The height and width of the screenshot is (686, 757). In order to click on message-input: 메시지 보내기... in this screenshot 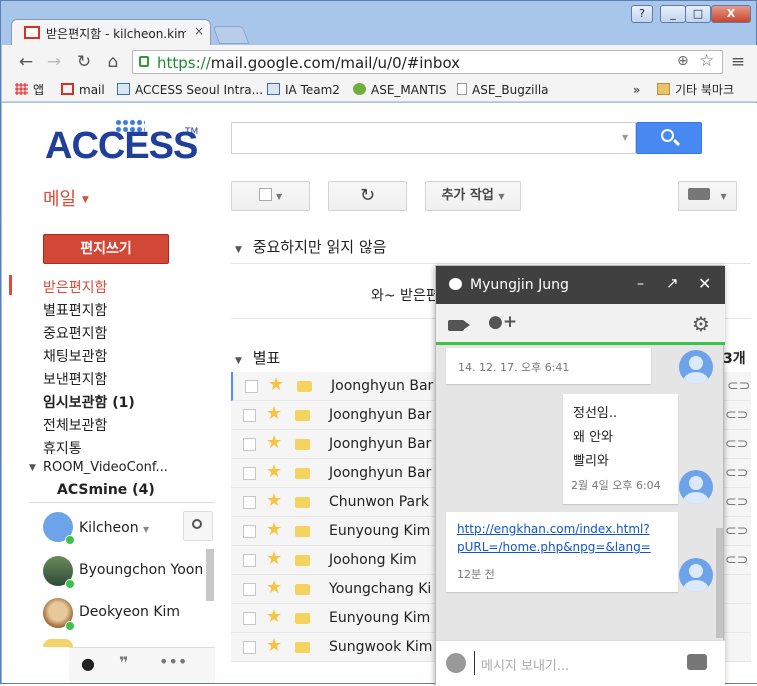, I will do `click(574, 663)`.